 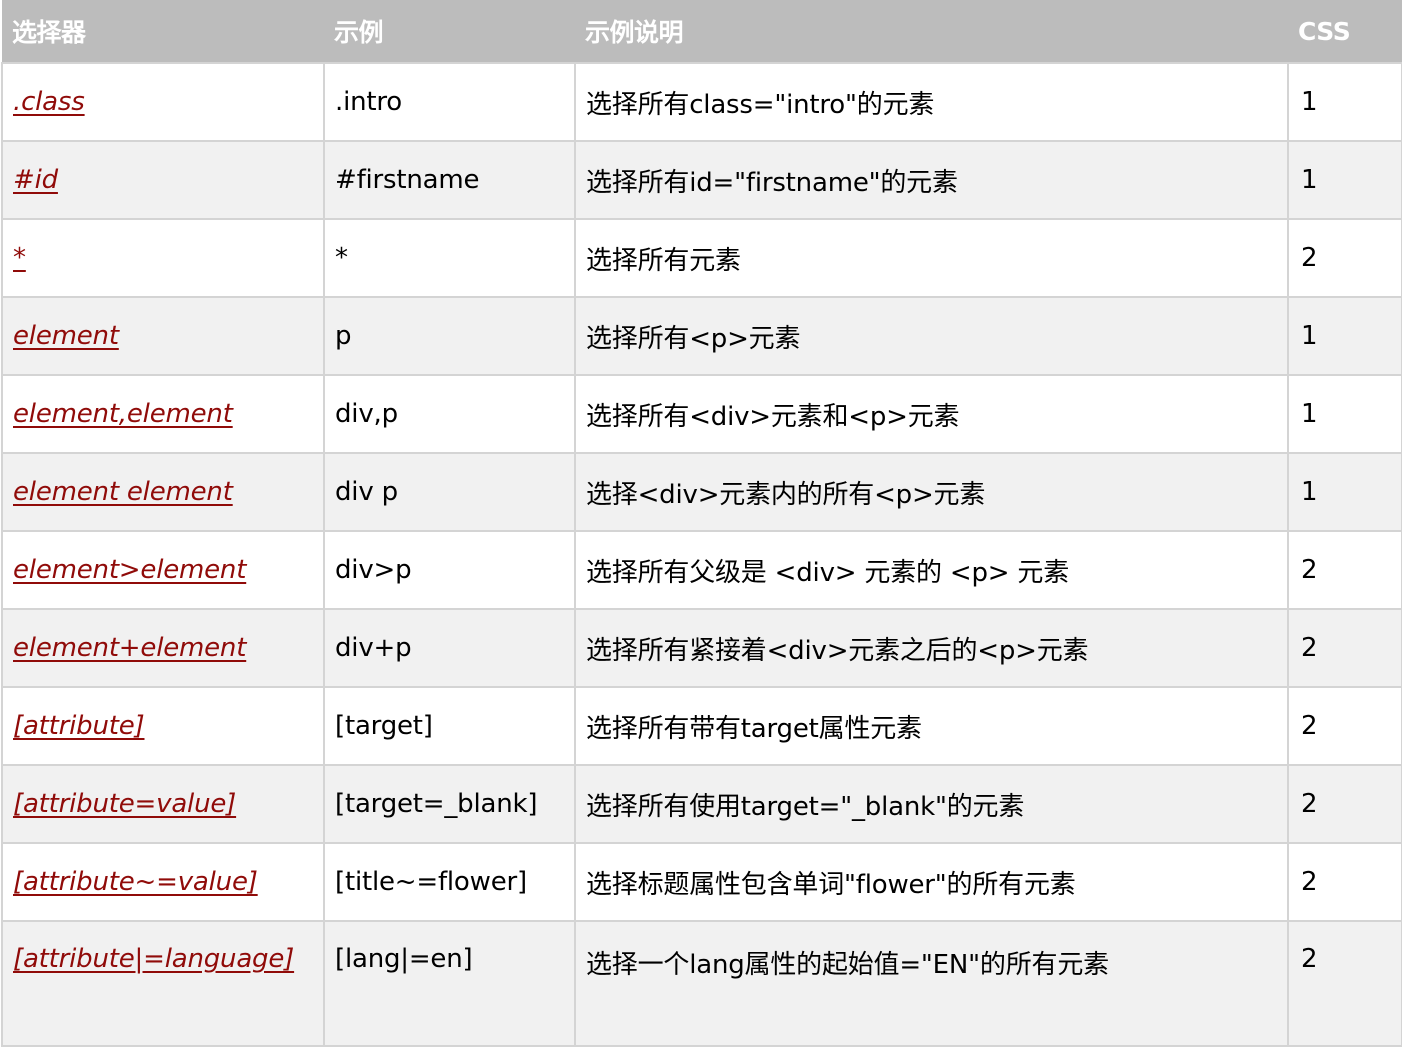 I want to click on description-cell: 选择所有元素, so click(x=931, y=258).